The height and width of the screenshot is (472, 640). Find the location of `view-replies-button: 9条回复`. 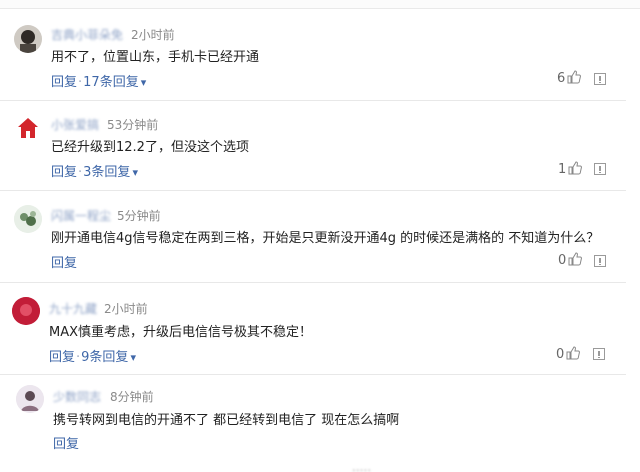

view-replies-button: 9条回复 is located at coordinates (104, 357).